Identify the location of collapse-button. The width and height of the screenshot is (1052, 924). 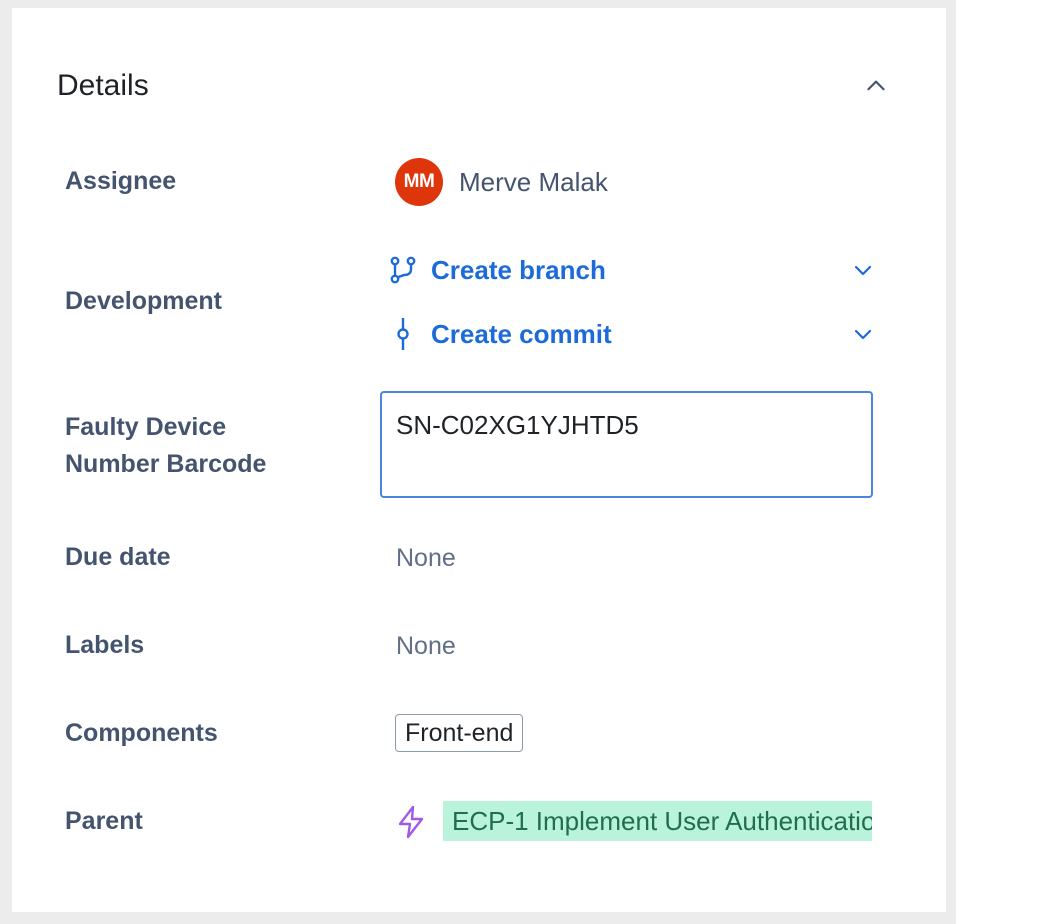
(876, 86).